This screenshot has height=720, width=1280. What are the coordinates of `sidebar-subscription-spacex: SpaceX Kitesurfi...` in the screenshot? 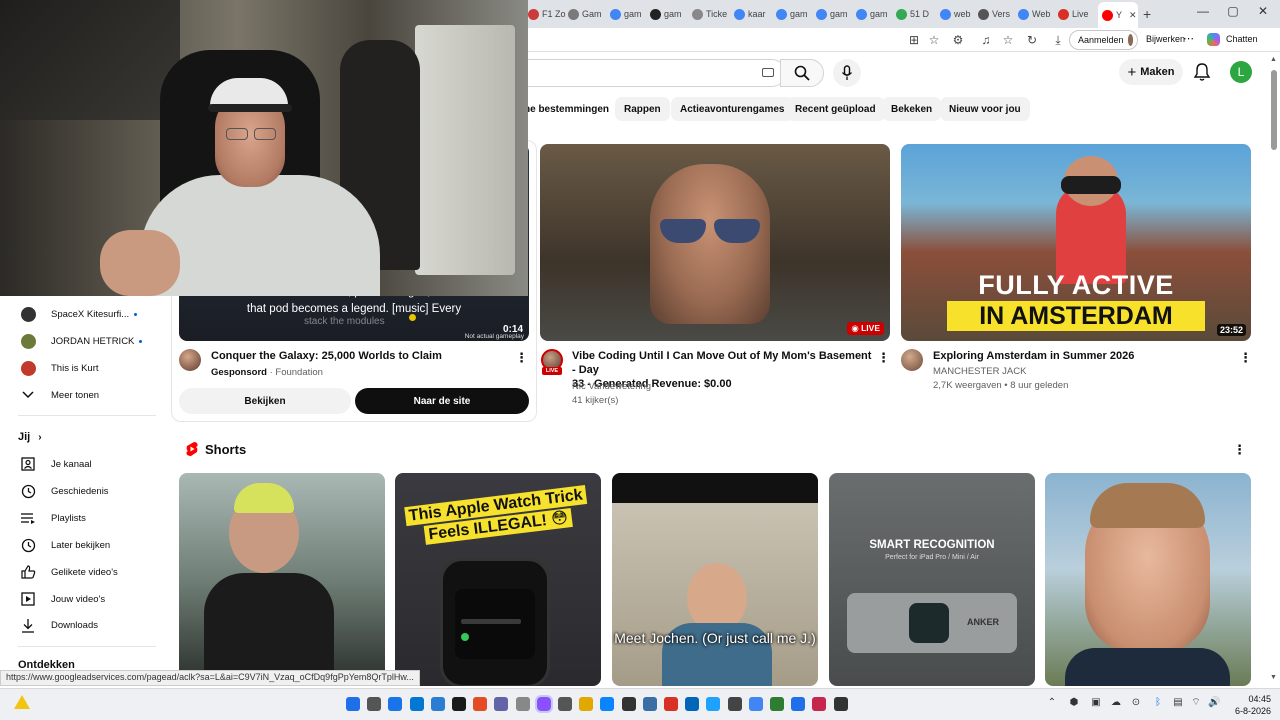 It's located at (80, 314).